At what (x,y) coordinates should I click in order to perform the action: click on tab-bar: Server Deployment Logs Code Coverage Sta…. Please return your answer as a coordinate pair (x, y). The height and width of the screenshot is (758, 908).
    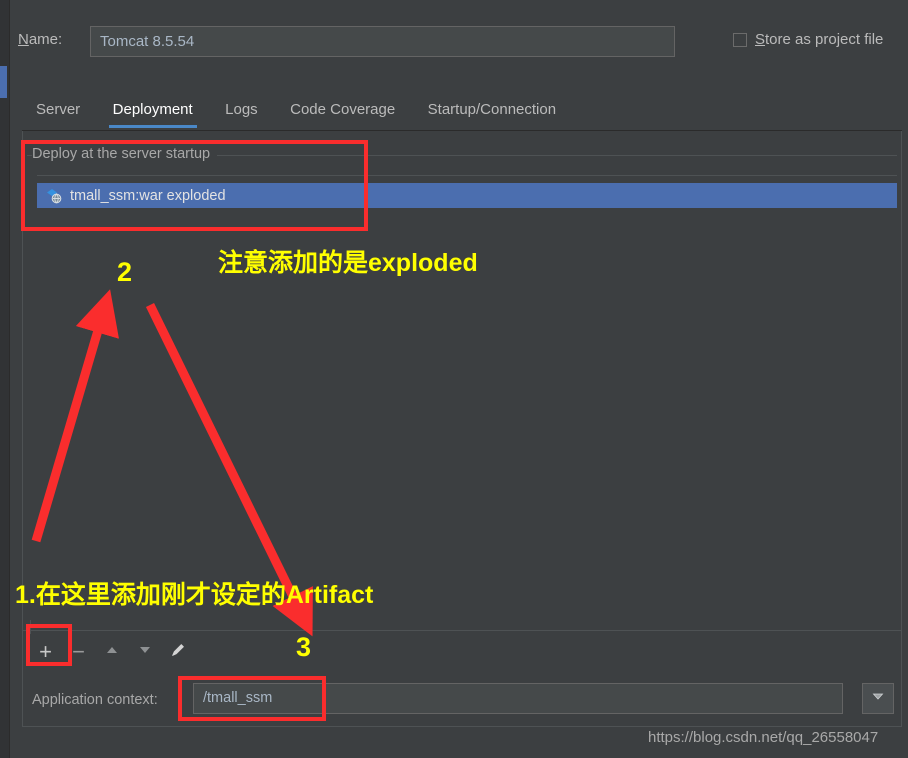
    Looking at the image, I should click on (296, 113).